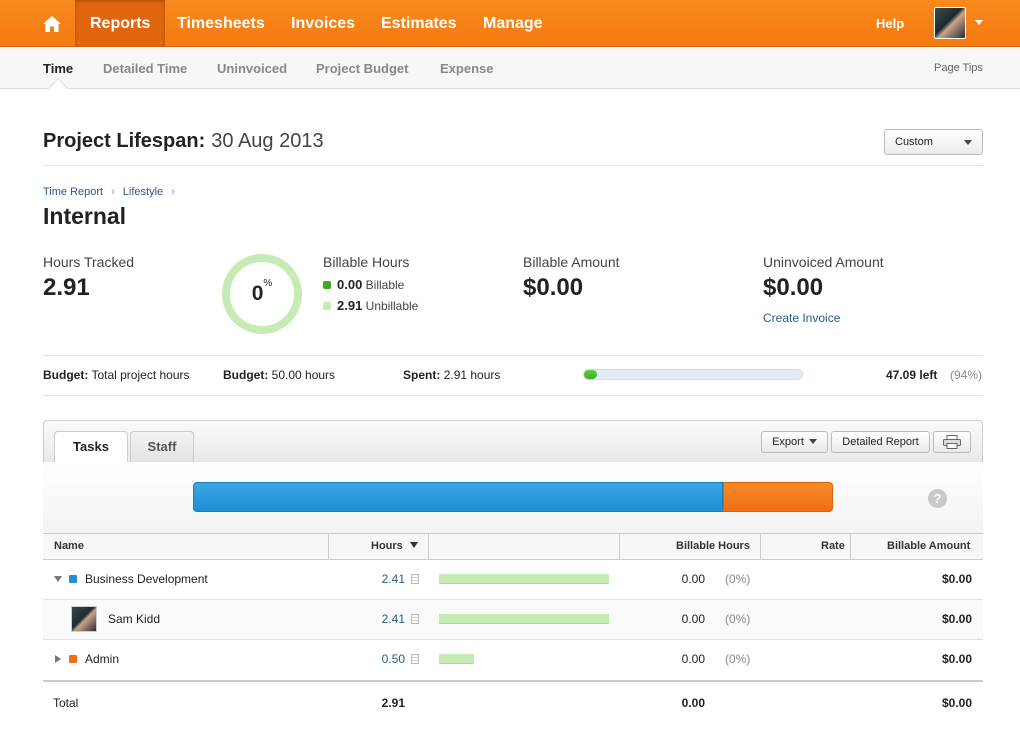  I want to click on col-rate: Rate, so click(833, 546).